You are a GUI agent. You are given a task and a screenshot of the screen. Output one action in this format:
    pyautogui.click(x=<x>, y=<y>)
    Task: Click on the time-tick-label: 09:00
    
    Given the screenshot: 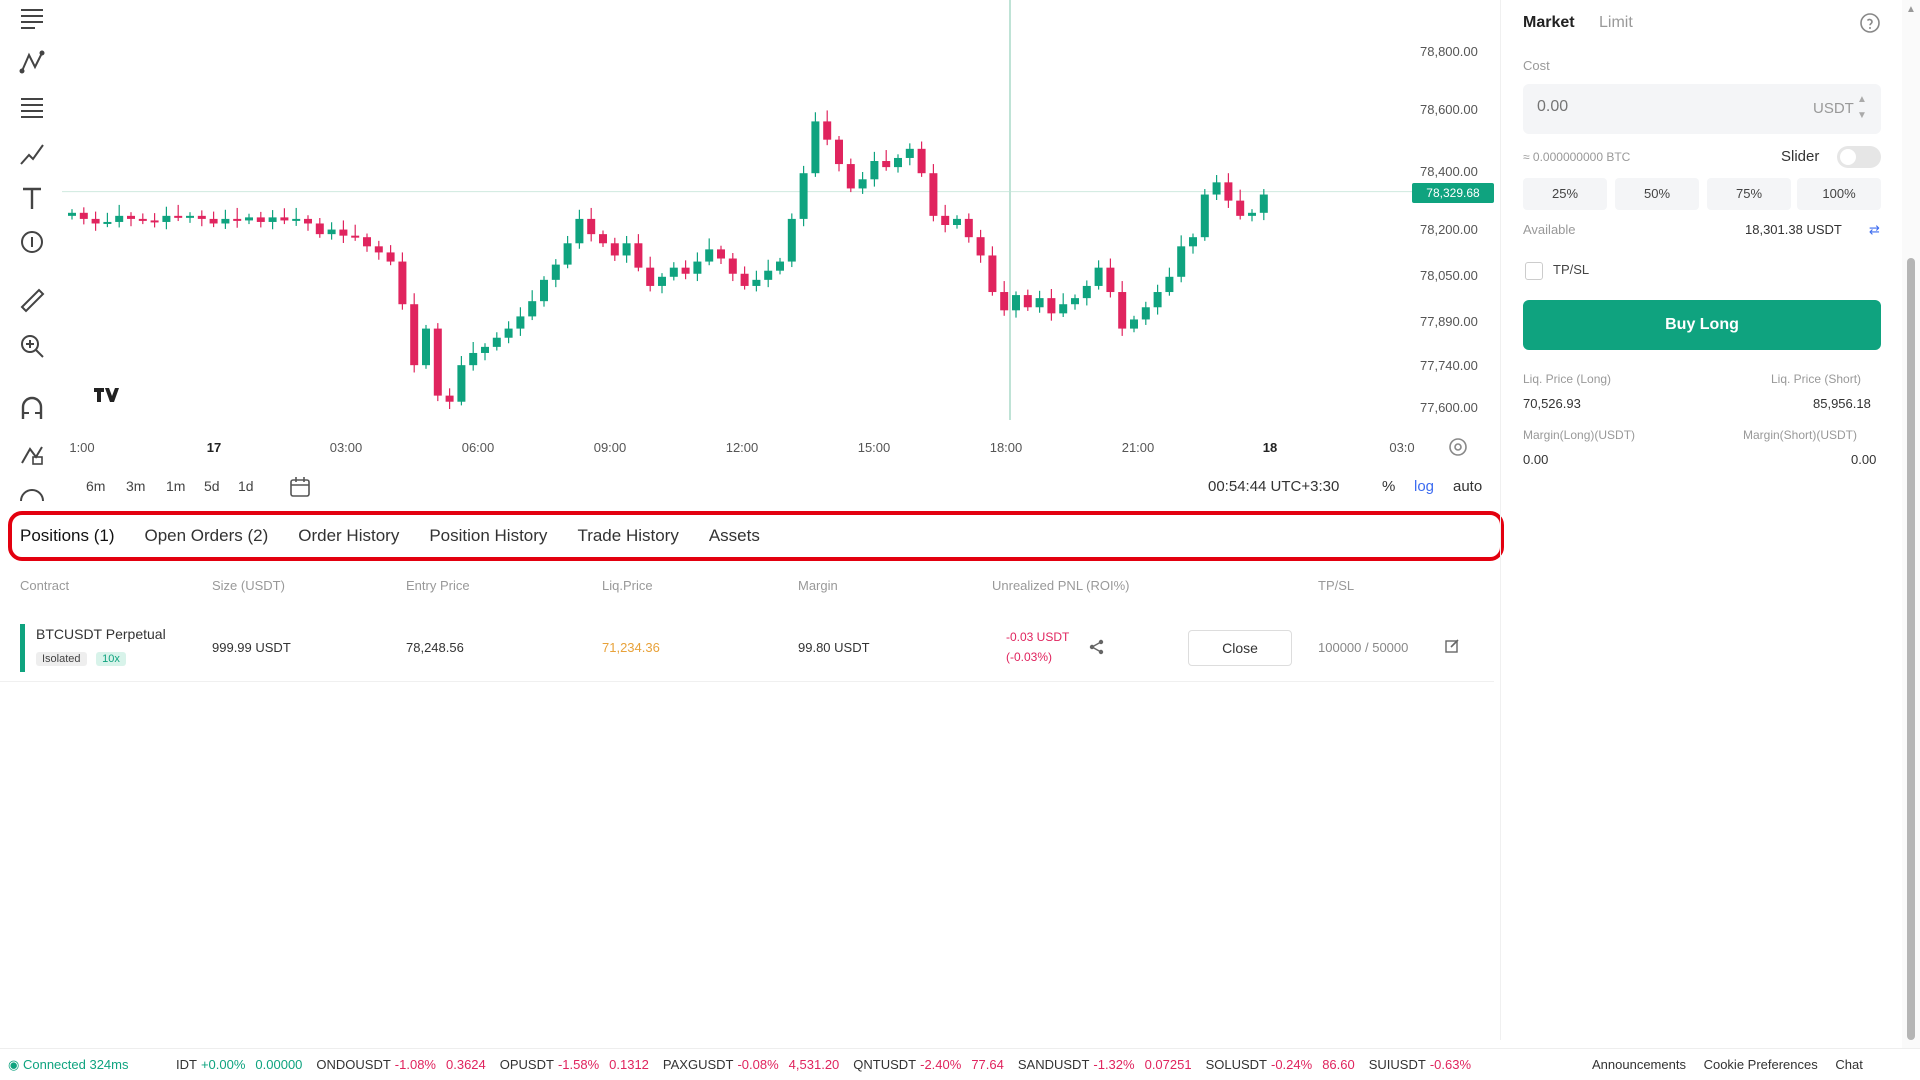 What is the action you would take?
    pyautogui.click(x=610, y=447)
    